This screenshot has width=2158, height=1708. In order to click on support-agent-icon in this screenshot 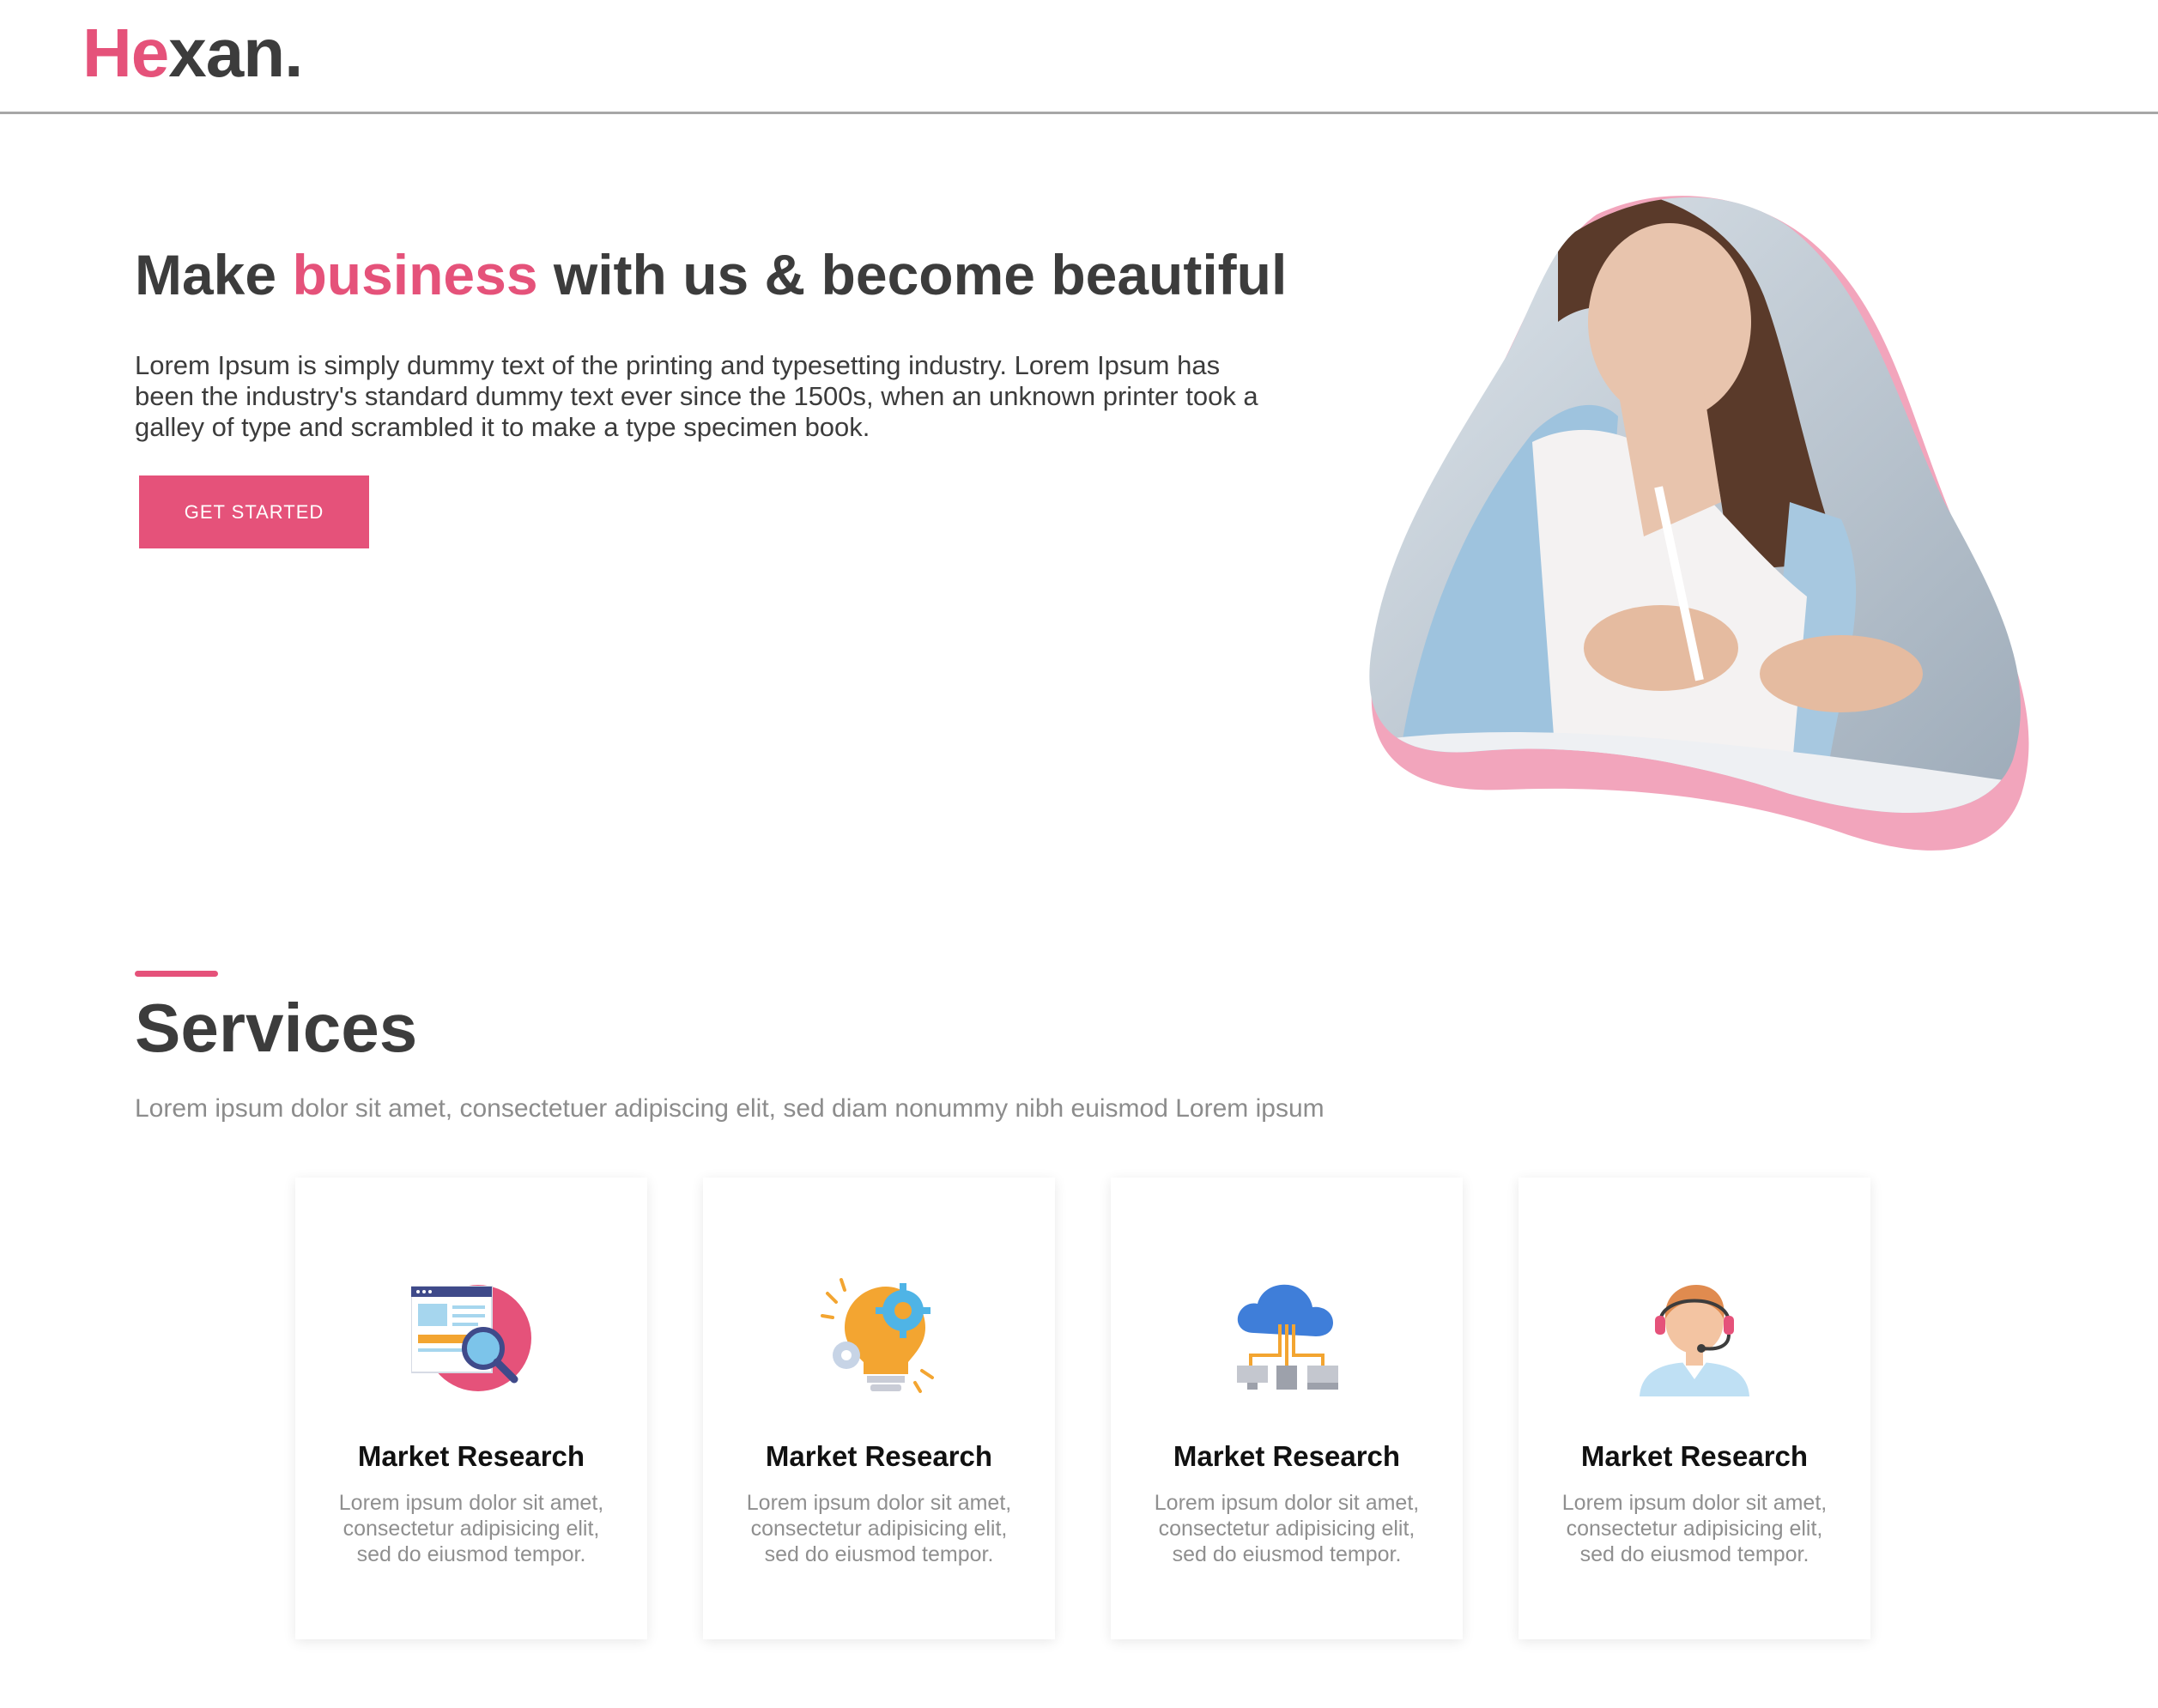, I will do `click(1695, 1336)`.